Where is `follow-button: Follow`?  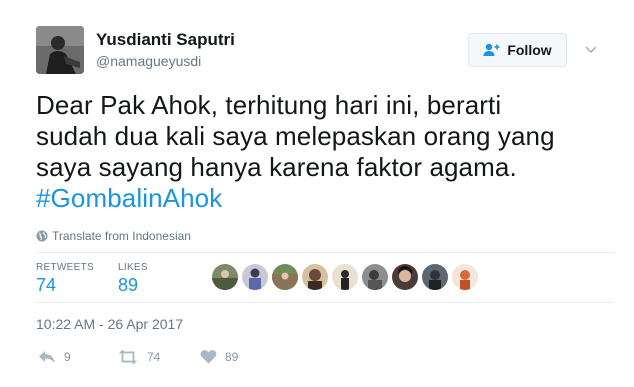 follow-button: Follow is located at coordinates (517, 50).